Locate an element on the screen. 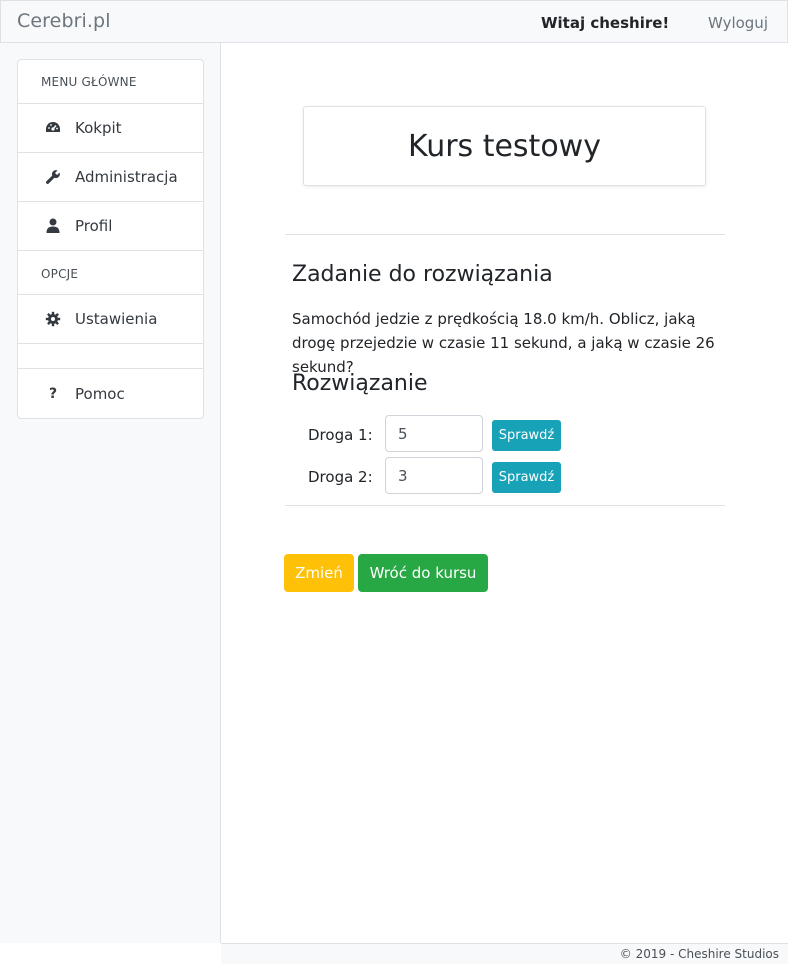  footer: © 2019 - Cheshire Studios is located at coordinates (504, 953).